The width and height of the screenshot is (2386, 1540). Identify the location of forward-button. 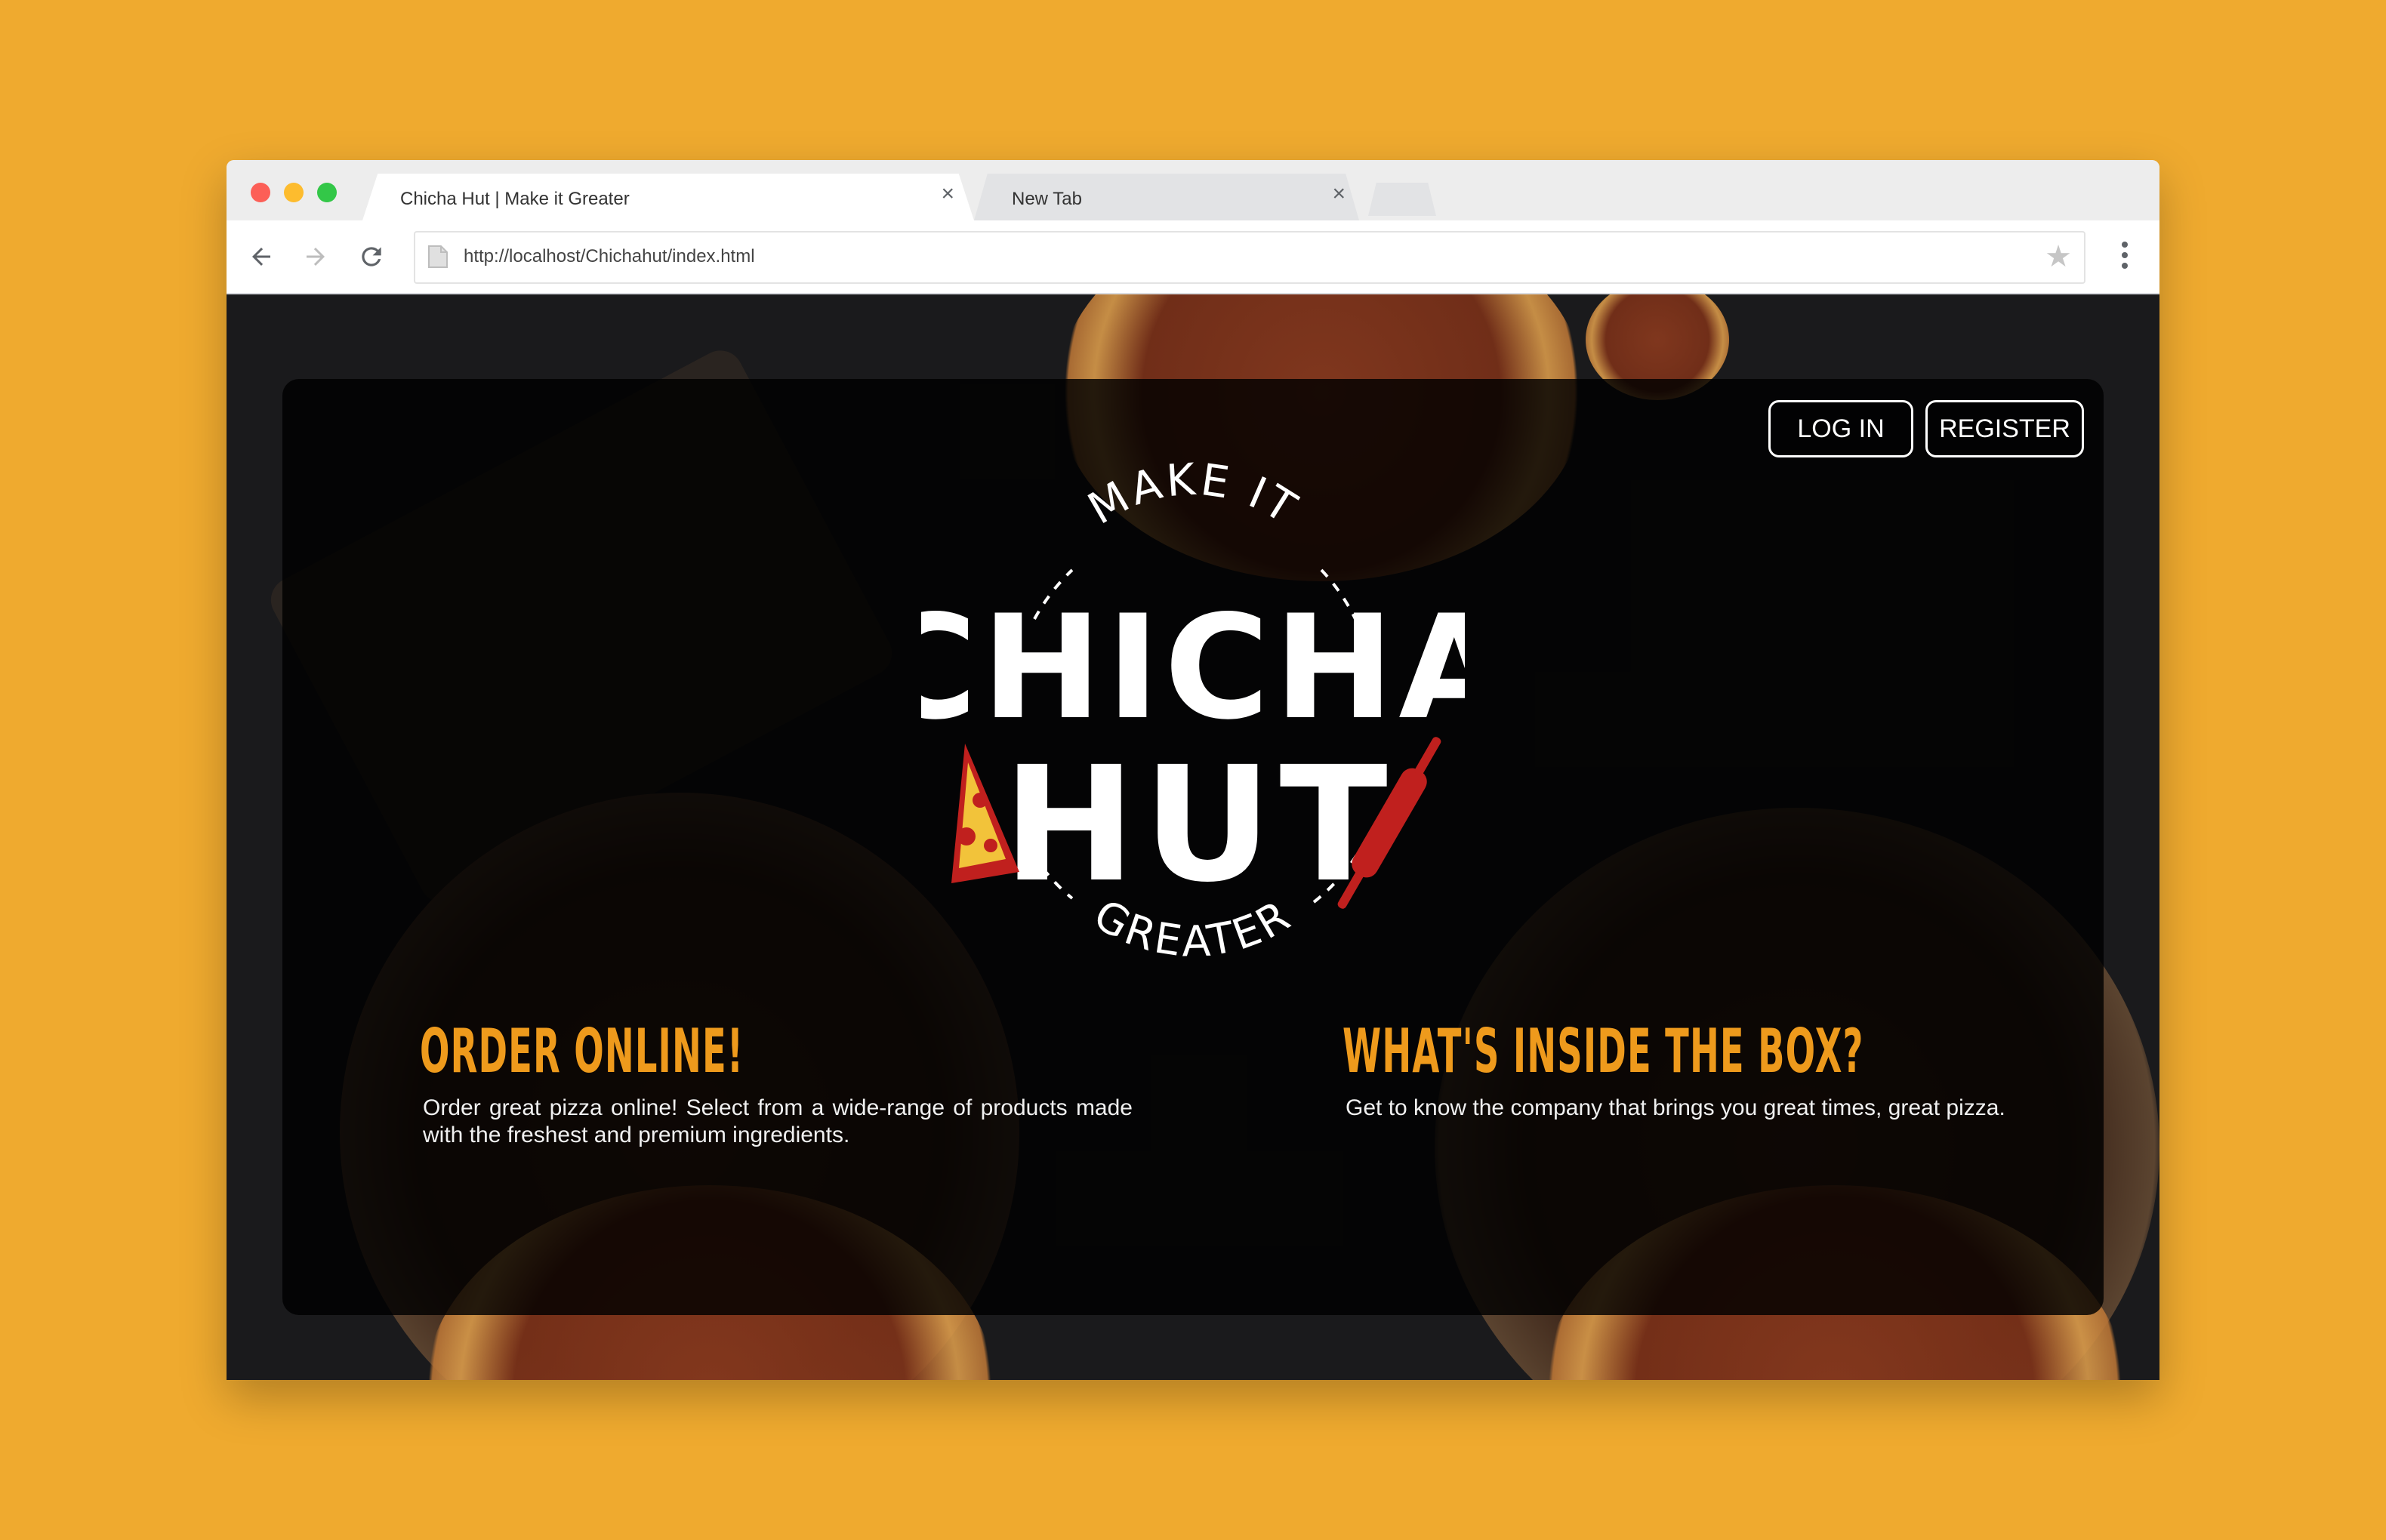
(315, 256).